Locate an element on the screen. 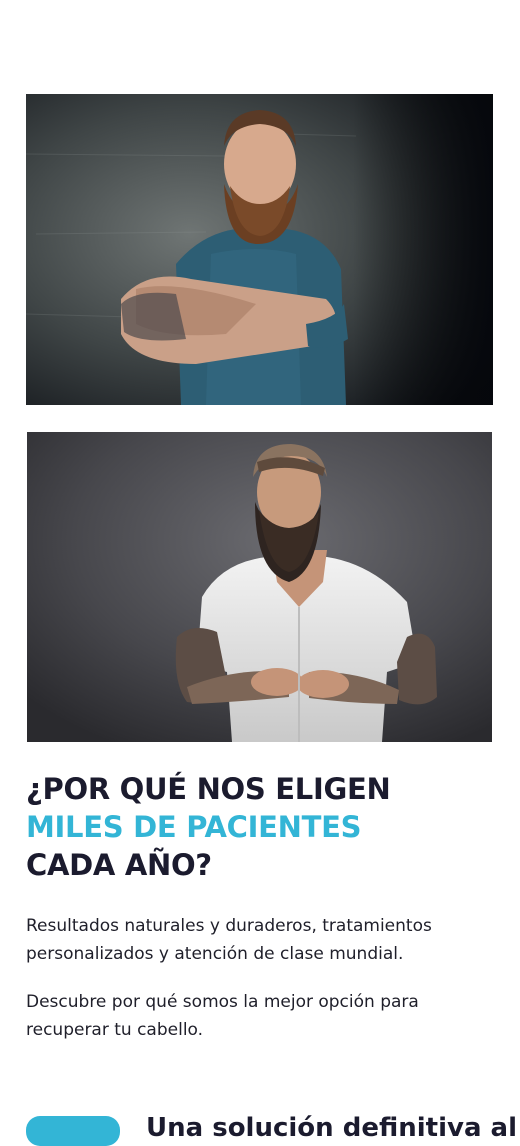 The width and height of the screenshot is (520, 1146). next-section-heading: Una solución definitiva al is located at coordinates (332, 1128).